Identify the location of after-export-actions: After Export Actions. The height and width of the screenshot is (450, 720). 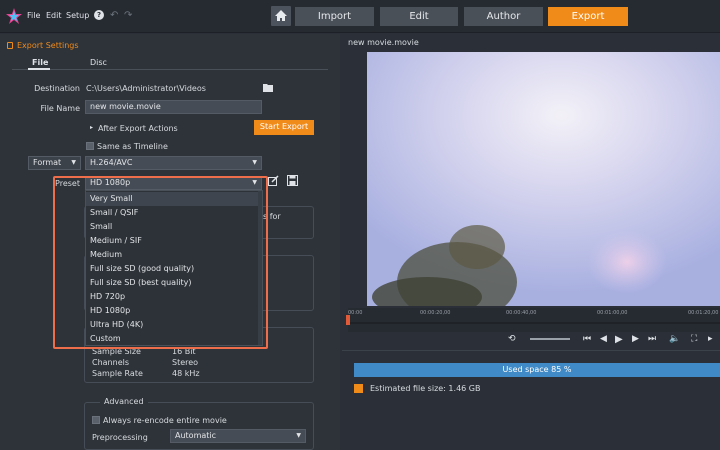
(138, 128).